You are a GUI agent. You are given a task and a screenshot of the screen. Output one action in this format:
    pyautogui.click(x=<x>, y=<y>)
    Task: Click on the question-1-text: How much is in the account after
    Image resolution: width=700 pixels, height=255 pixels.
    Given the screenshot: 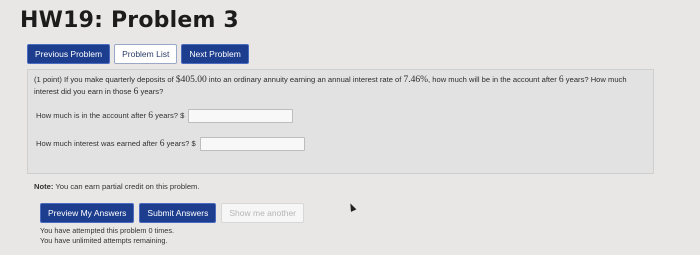 What is the action you would take?
    pyautogui.click(x=91, y=115)
    